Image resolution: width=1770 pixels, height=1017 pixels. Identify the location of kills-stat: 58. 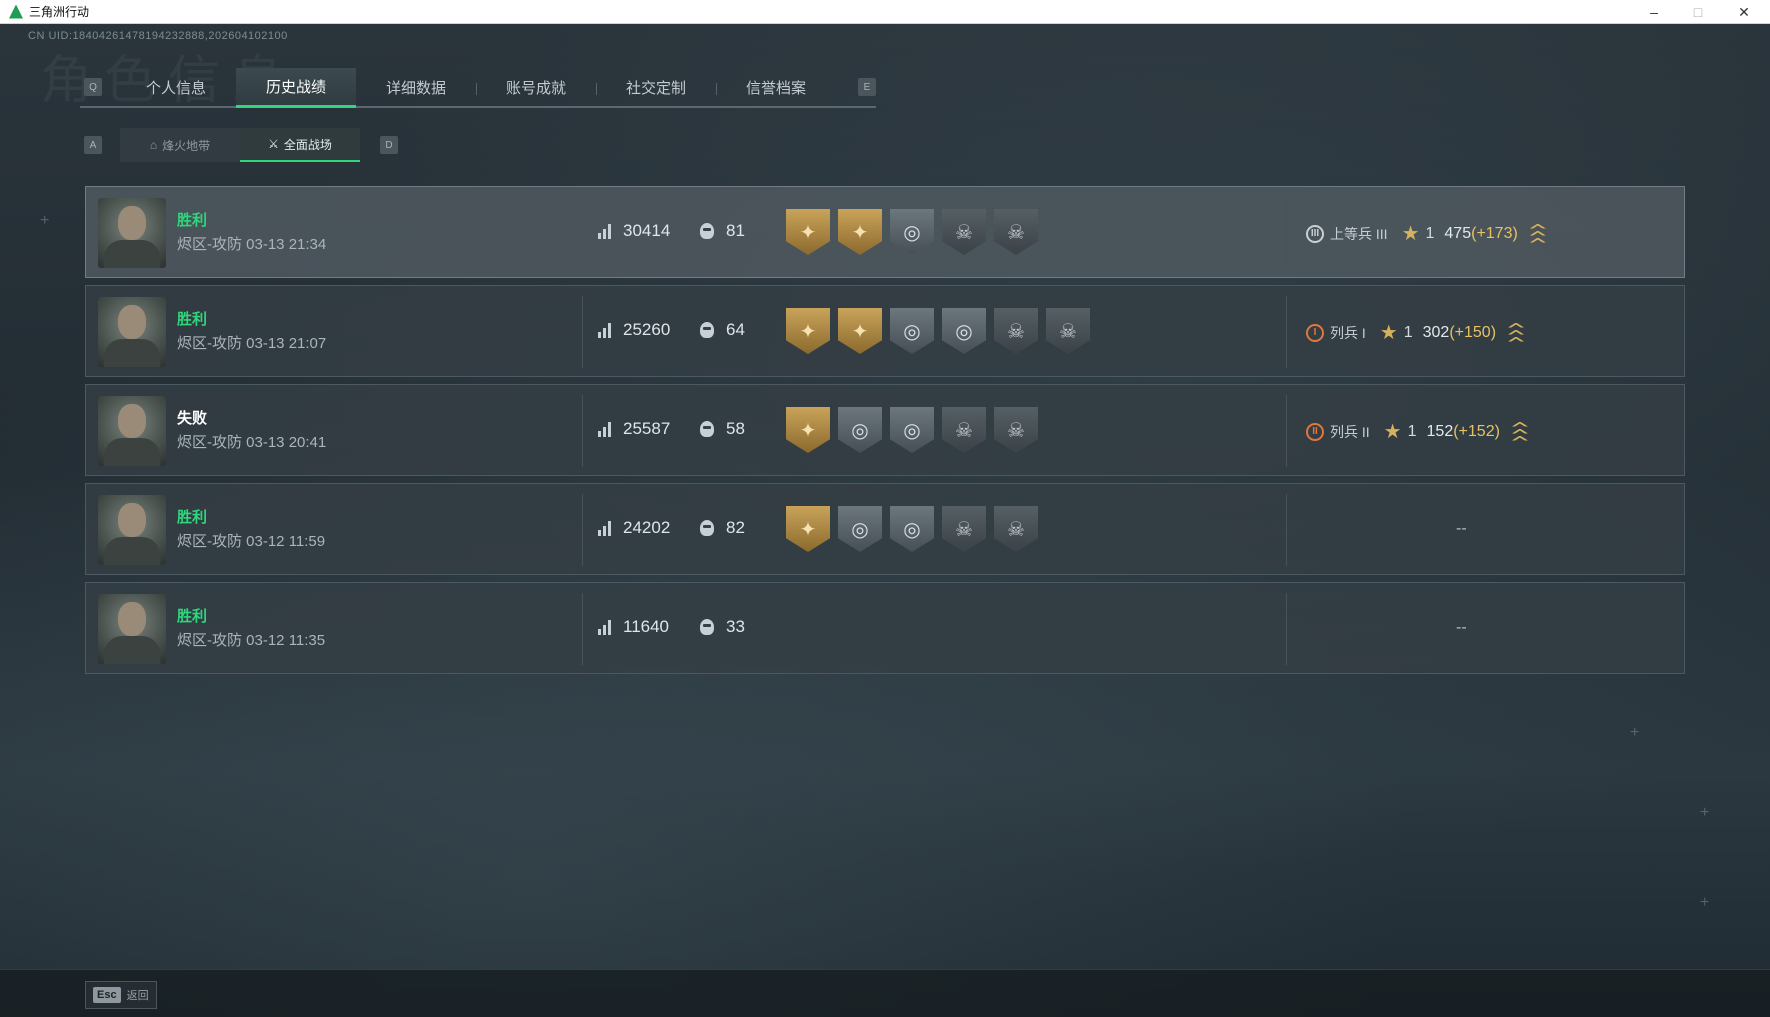
(722, 429).